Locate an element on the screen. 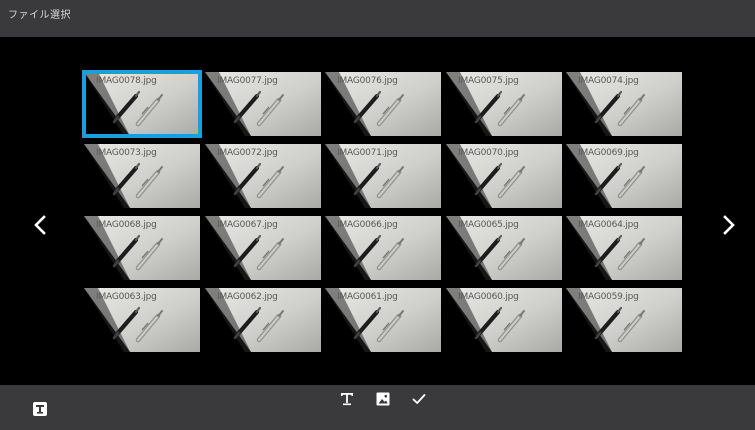 This screenshot has height=430, width=755. file-name-label: IMAG0067.jpg is located at coordinates (247, 225).